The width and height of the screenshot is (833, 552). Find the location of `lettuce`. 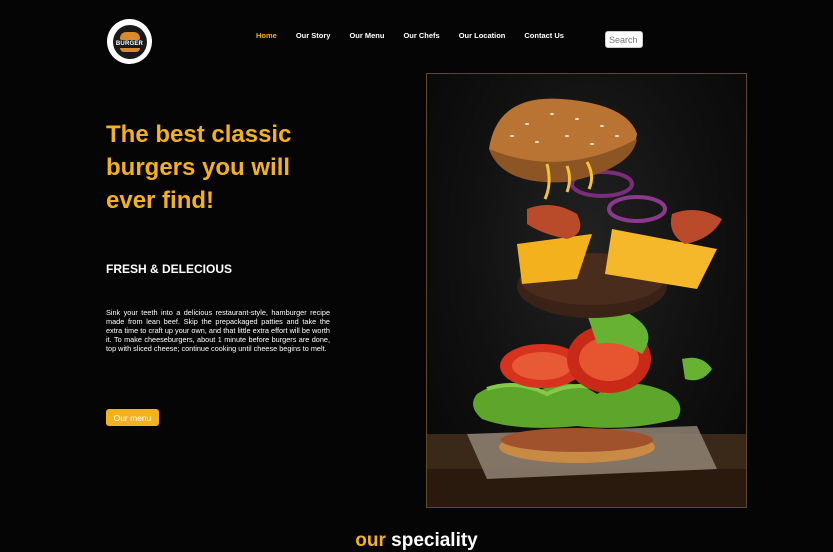

lettuce is located at coordinates (577, 405).